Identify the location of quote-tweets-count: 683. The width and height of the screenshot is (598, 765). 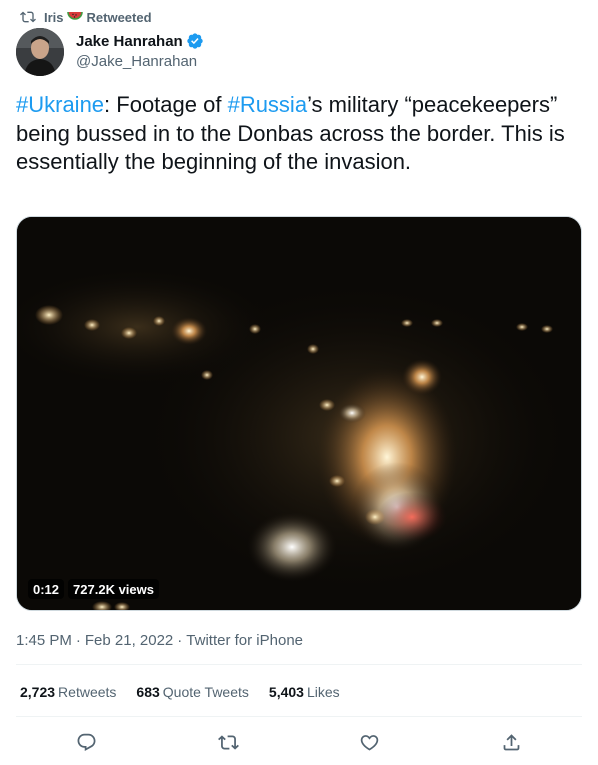
(148, 692).